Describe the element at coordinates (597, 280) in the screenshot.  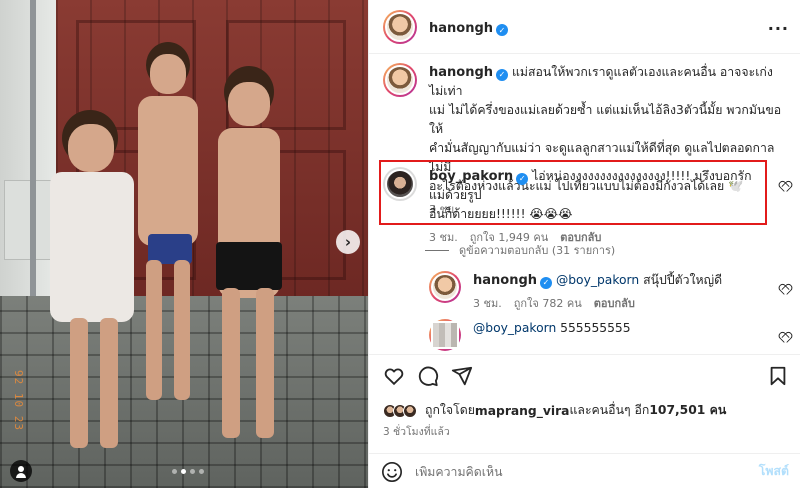
I see `reply-mention: @boy_pakorn` at that location.